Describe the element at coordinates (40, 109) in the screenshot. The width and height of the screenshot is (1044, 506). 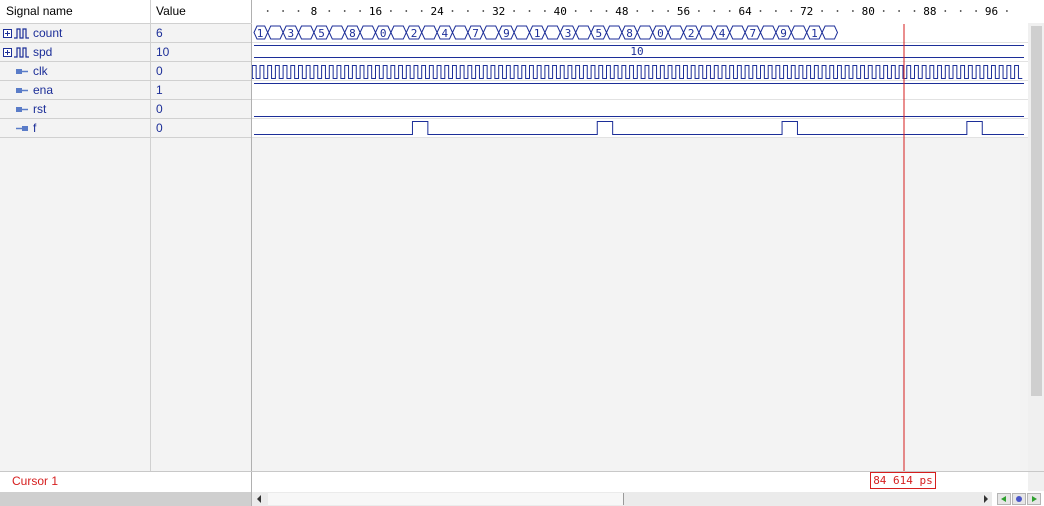
I see `signal-name: rst` at that location.